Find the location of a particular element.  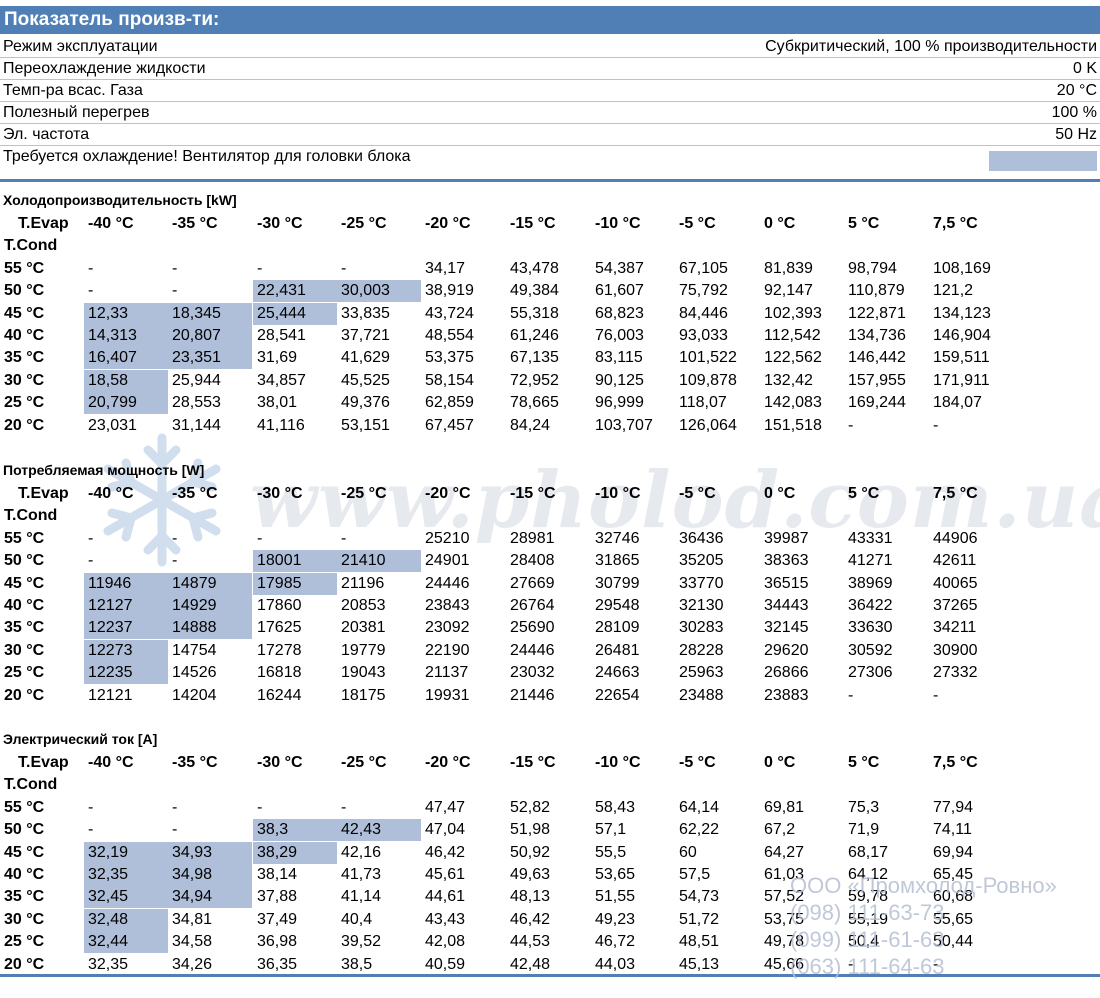

table-cell: 98,794 is located at coordinates (872, 268).